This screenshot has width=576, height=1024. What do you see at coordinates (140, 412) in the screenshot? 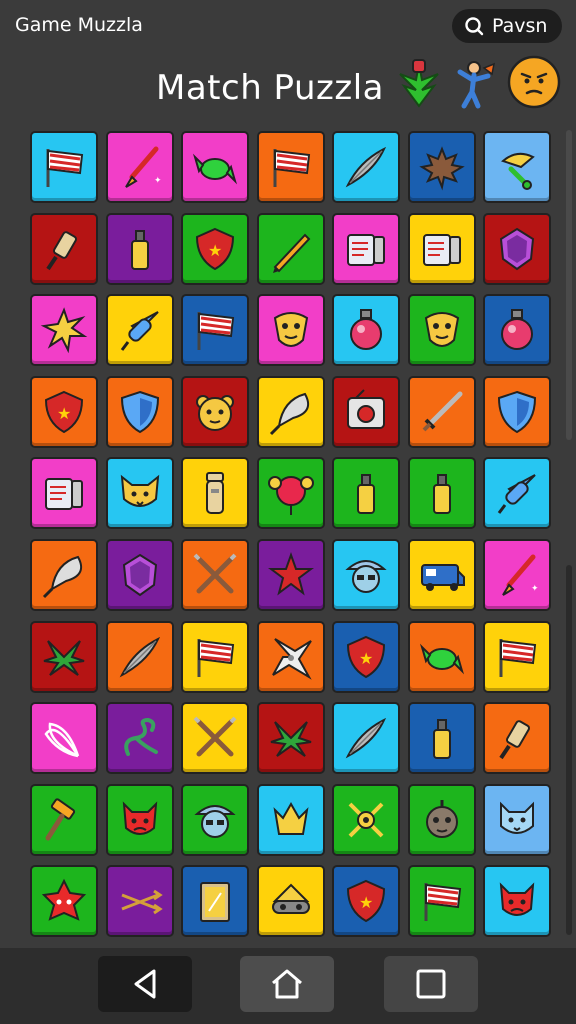
I see `tile-r4-c2` at bounding box center [140, 412].